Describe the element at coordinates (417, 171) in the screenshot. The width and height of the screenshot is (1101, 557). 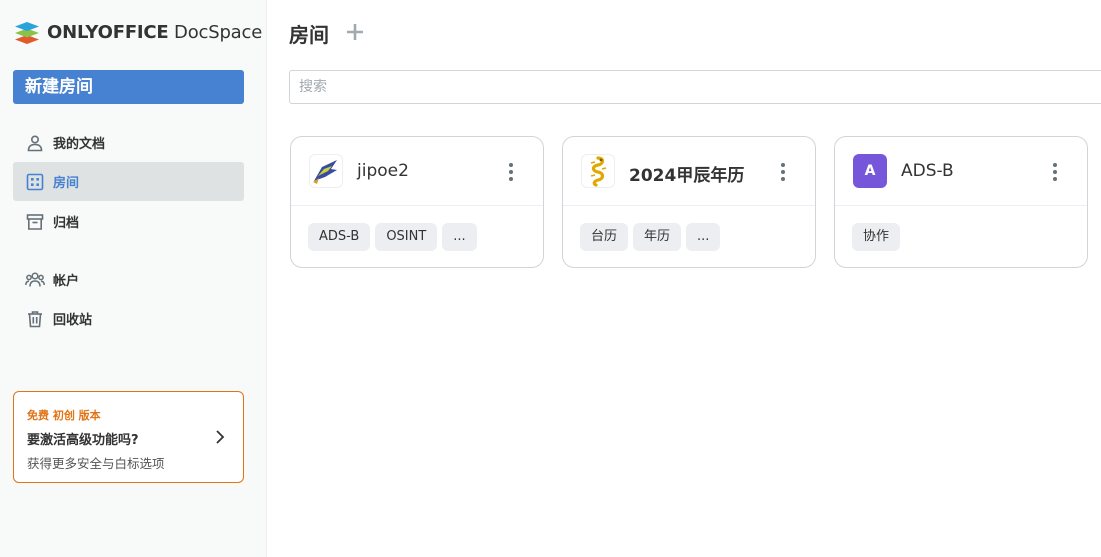
I see `room-card-header: jipoe2` at that location.